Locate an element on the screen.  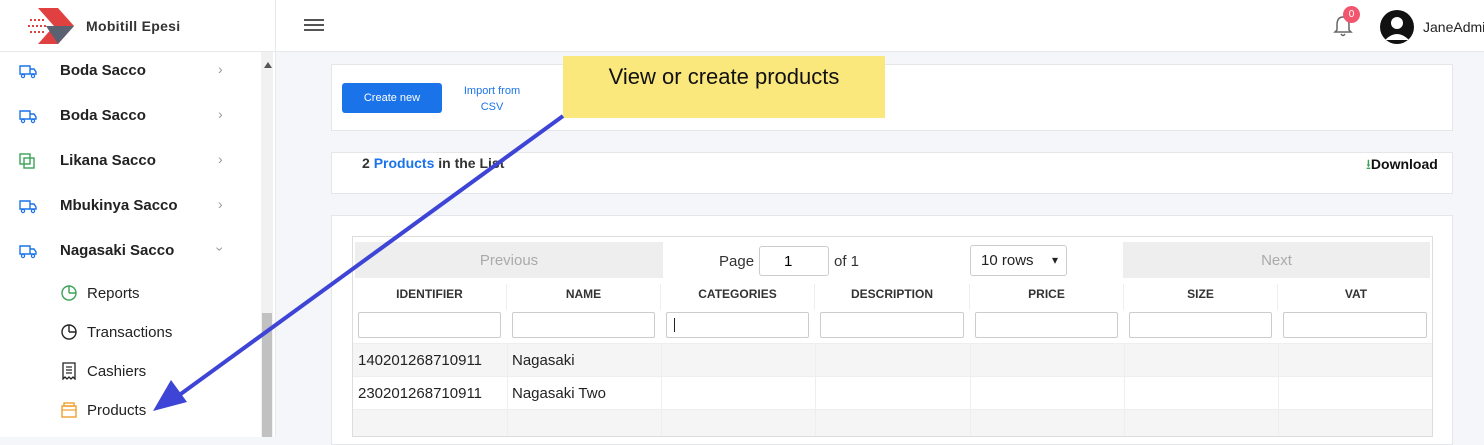
sidebar-subitem-cashiers: Cashiers is located at coordinates (129, 371).